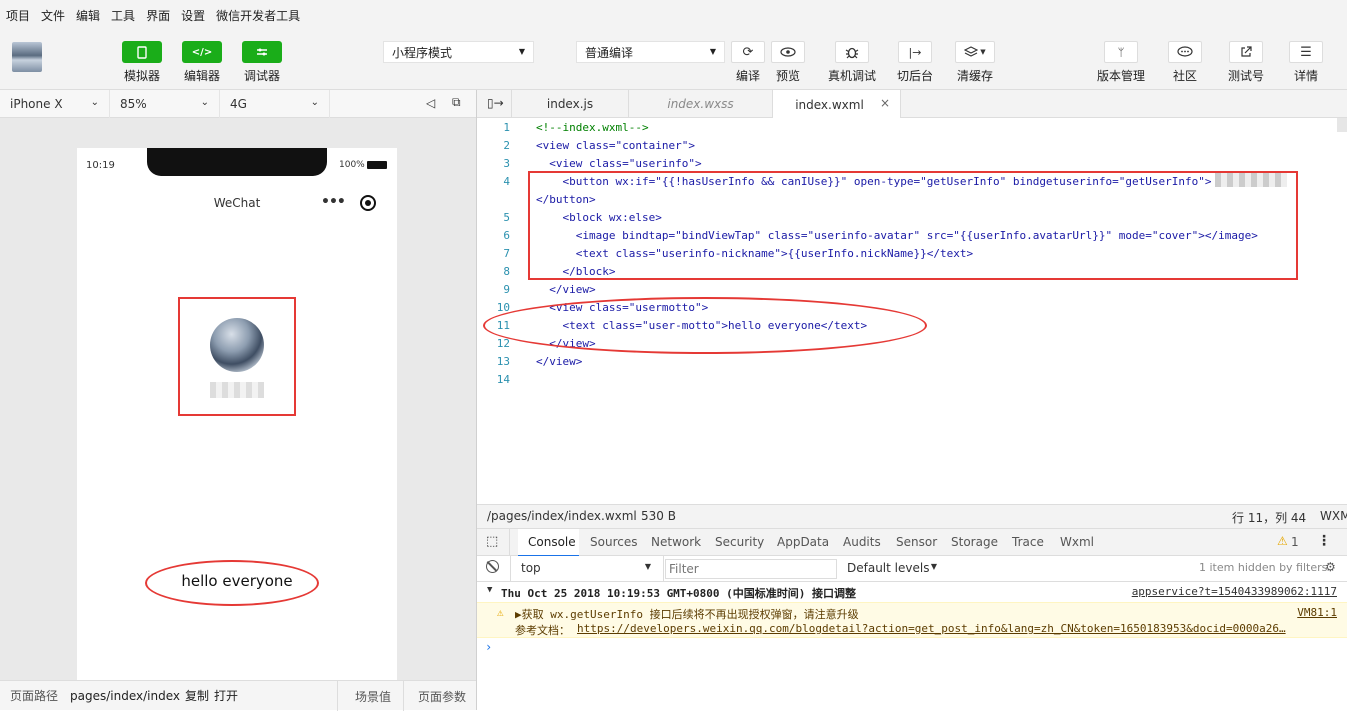  What do you see at coordinates (226, 695) in the screenshot?
I see `open-link: 打开` at bounding box center [226, 695].